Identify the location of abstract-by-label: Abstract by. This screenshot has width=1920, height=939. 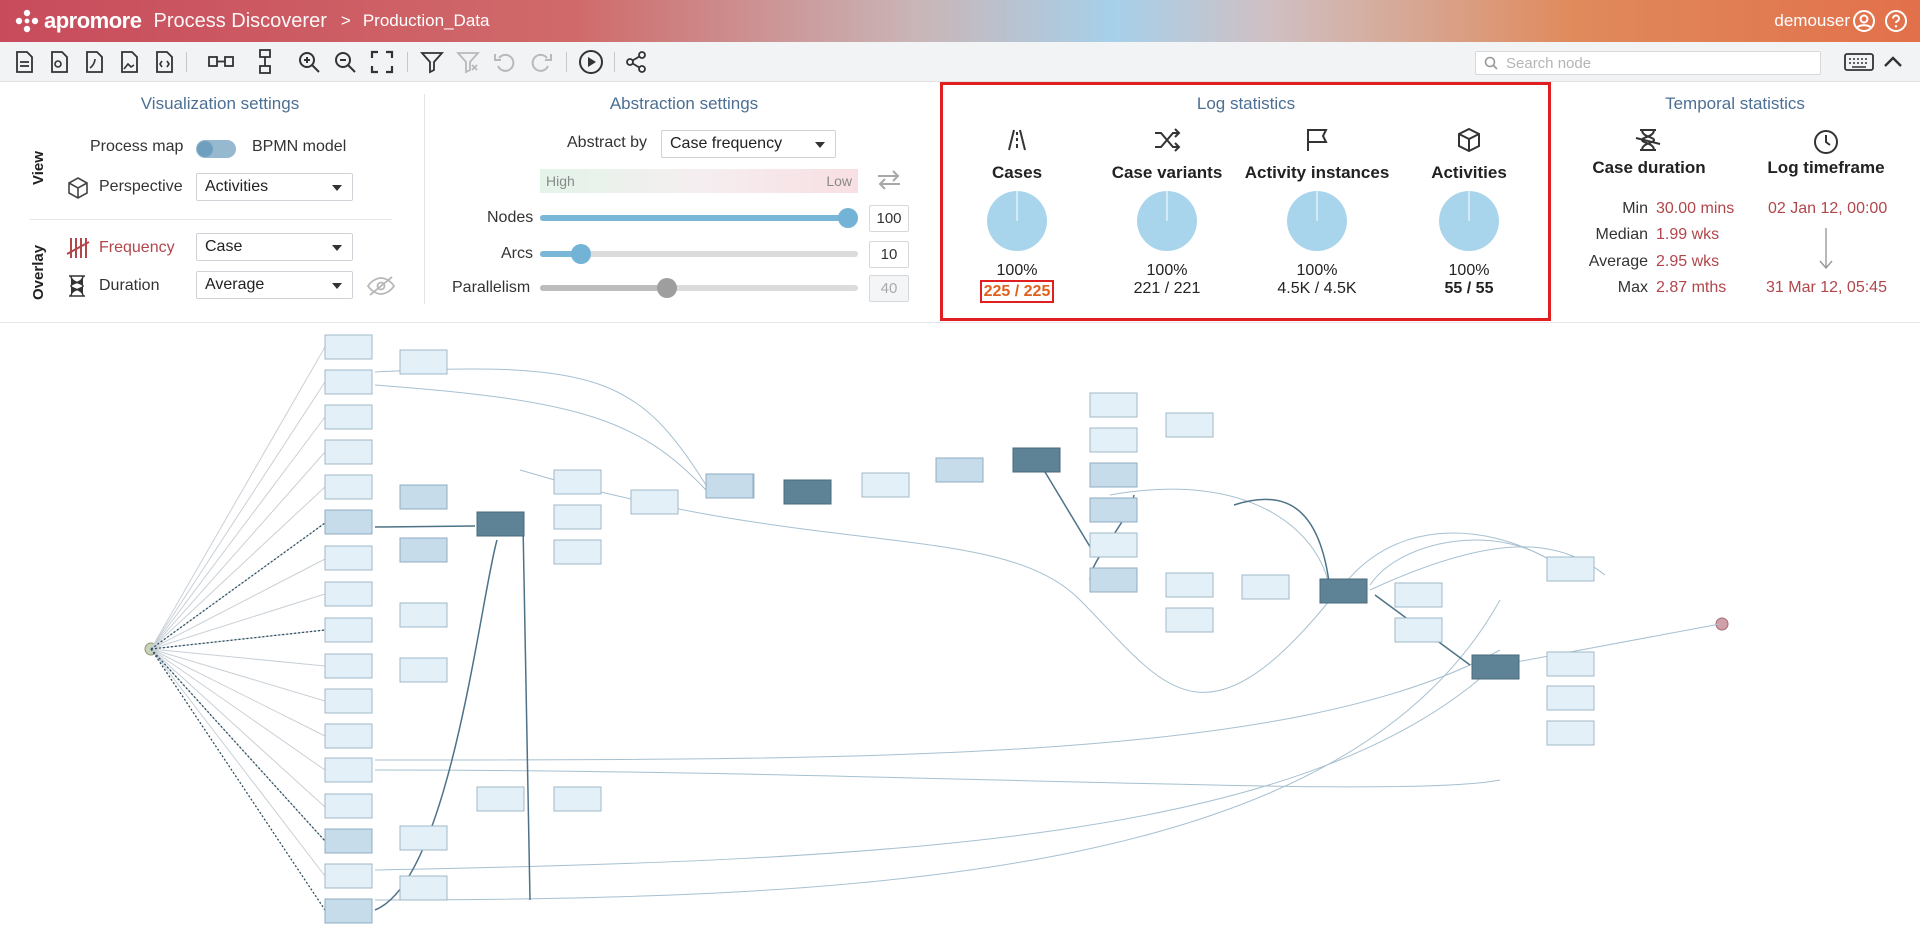
(607, 142).